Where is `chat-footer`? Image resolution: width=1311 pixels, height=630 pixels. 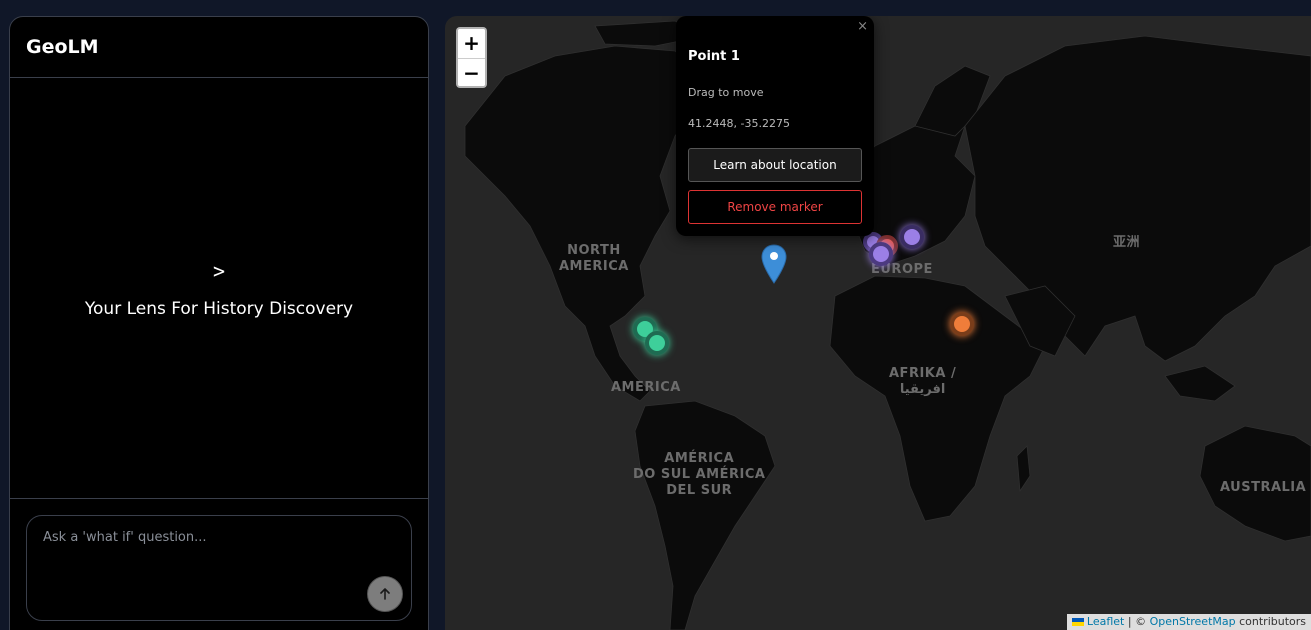 chat-footer is located at coordinates (219, 564).